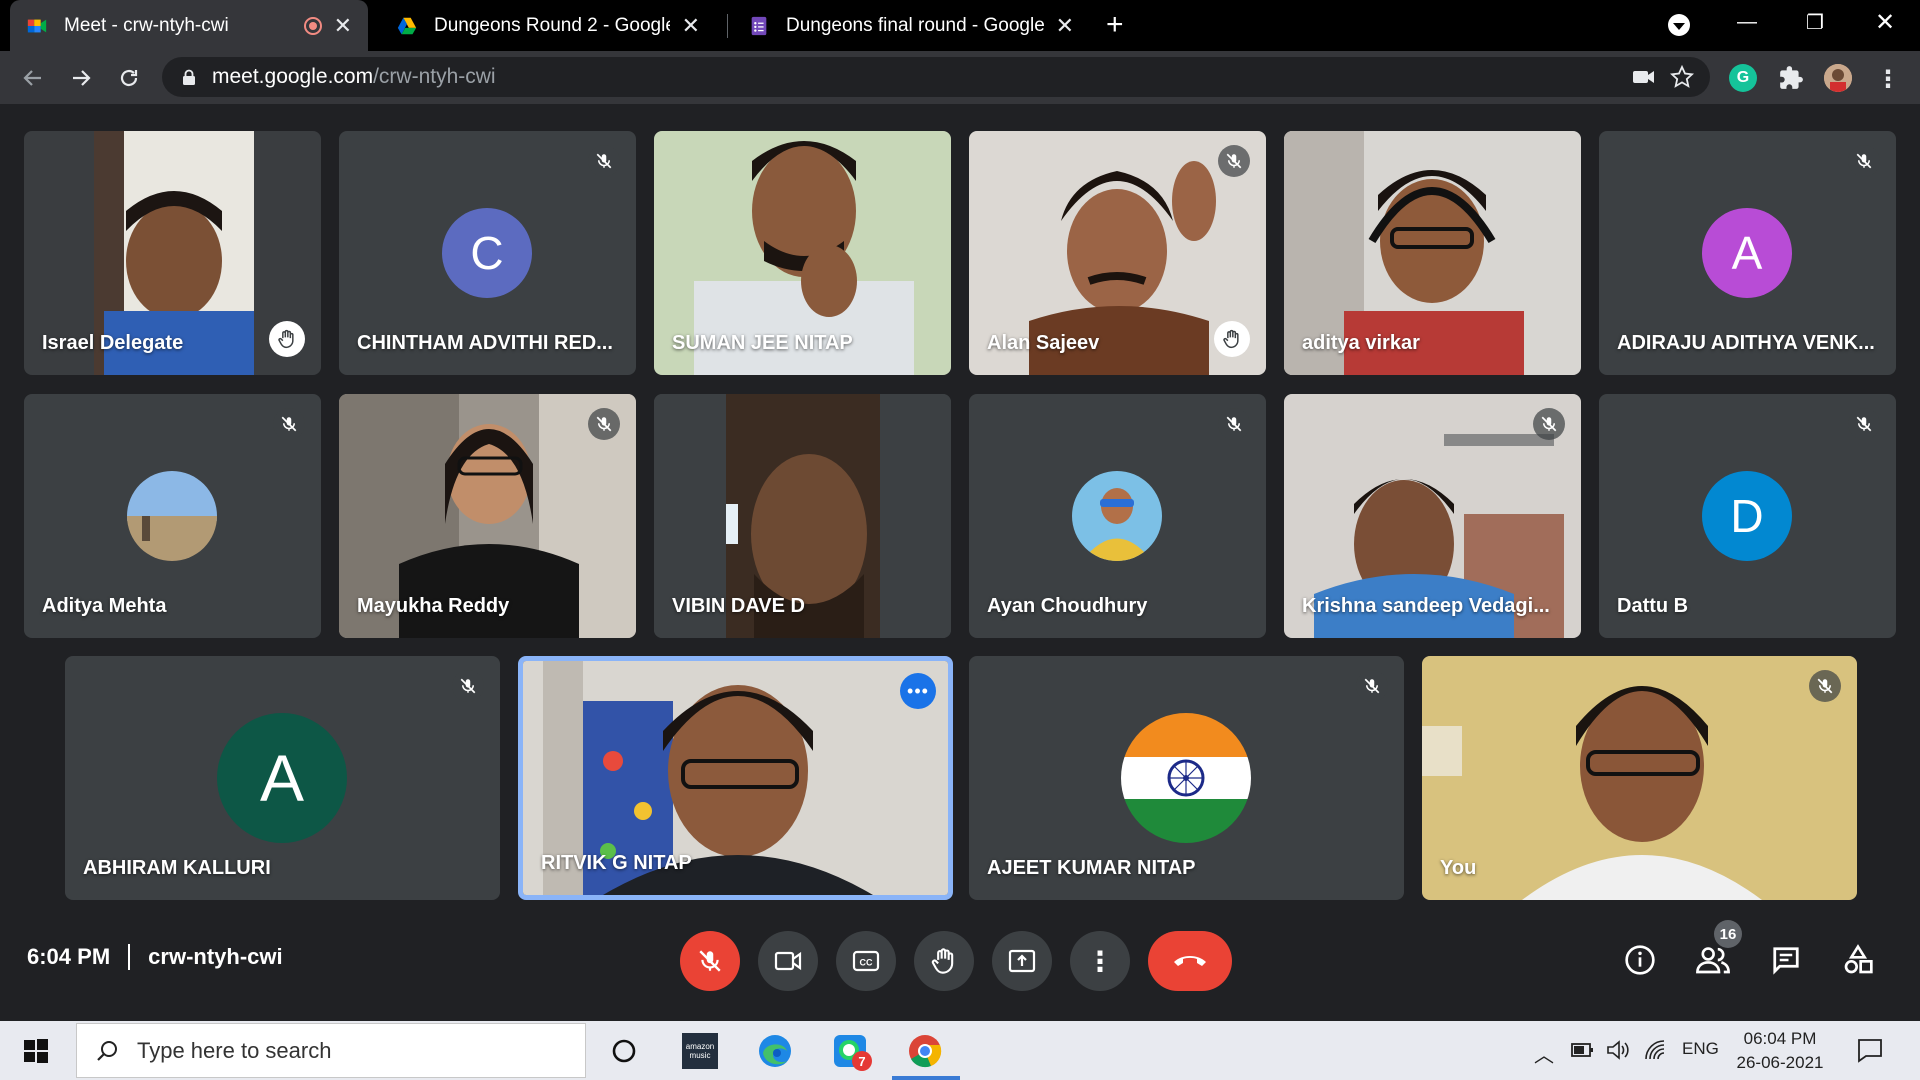  I want to click on video-camera-icon, so click(788, 961).